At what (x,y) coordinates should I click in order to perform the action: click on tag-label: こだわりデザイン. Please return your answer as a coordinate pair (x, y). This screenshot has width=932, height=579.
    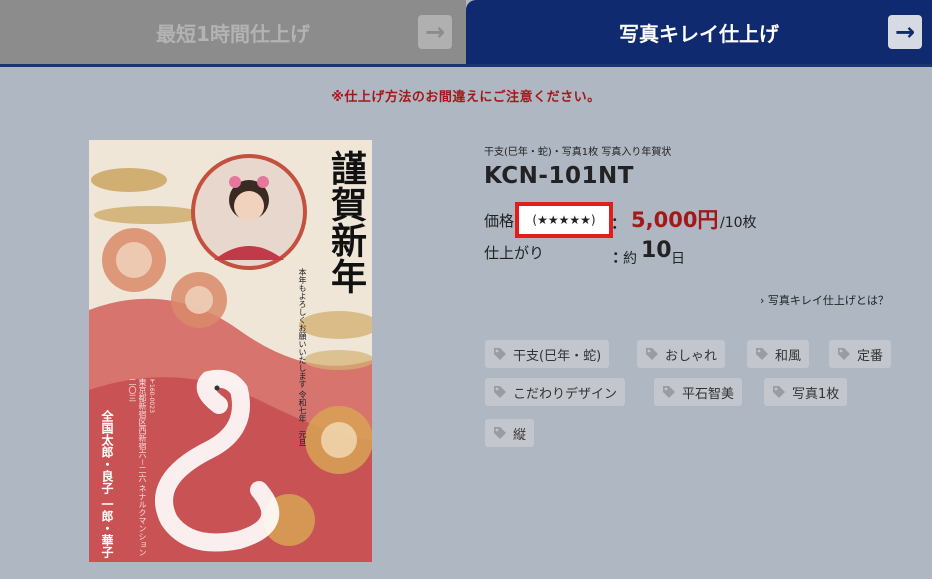
    Looking at the image, I should click on (565, 394).